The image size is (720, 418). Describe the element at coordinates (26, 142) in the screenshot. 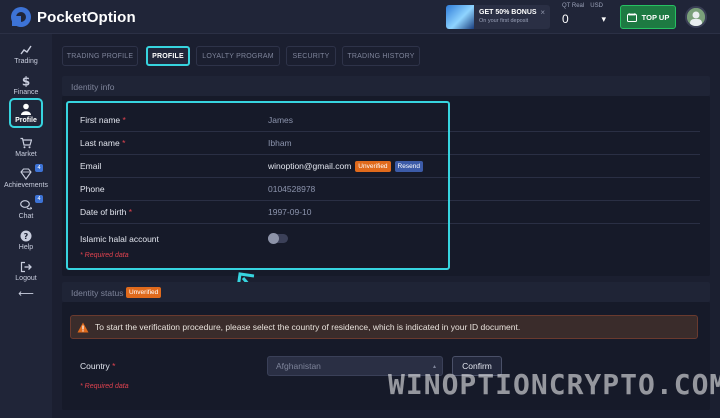

I see `cart-icon` at that location.